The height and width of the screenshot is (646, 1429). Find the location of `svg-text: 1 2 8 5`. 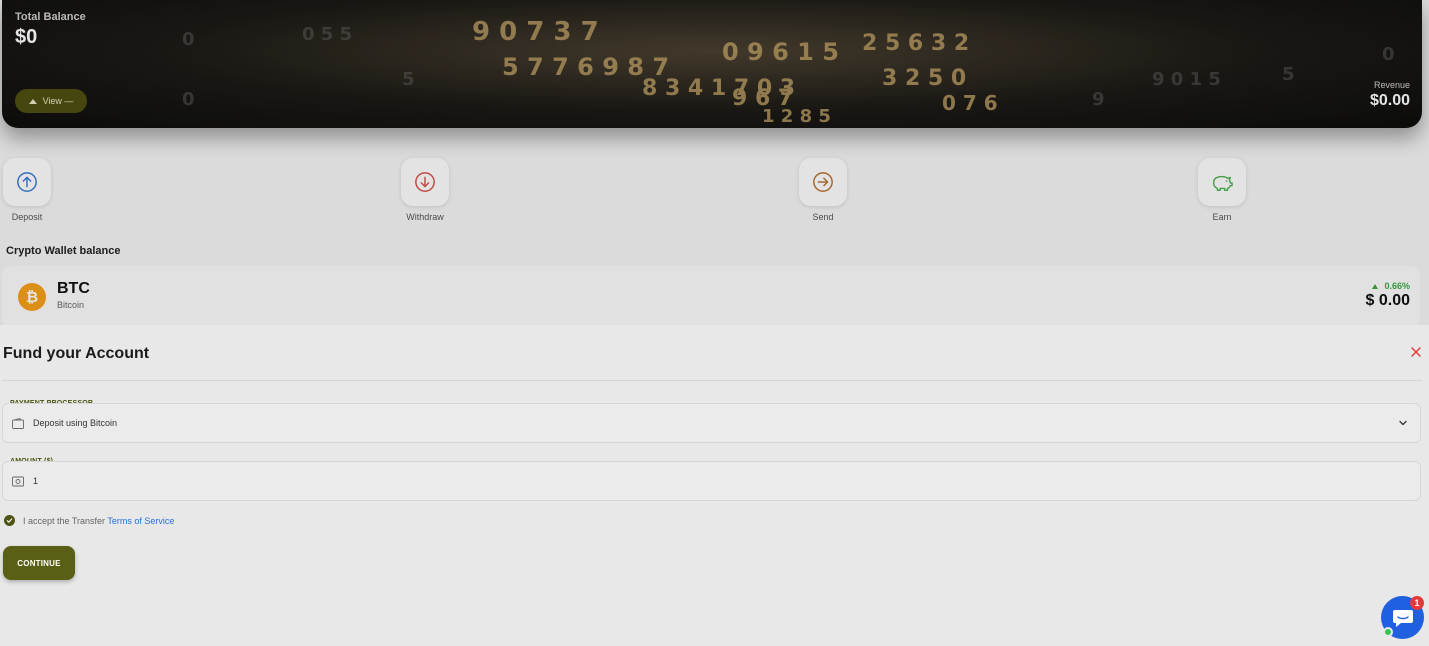

svg-text: 1 2 8 5 is located at coordinates (796, 116).